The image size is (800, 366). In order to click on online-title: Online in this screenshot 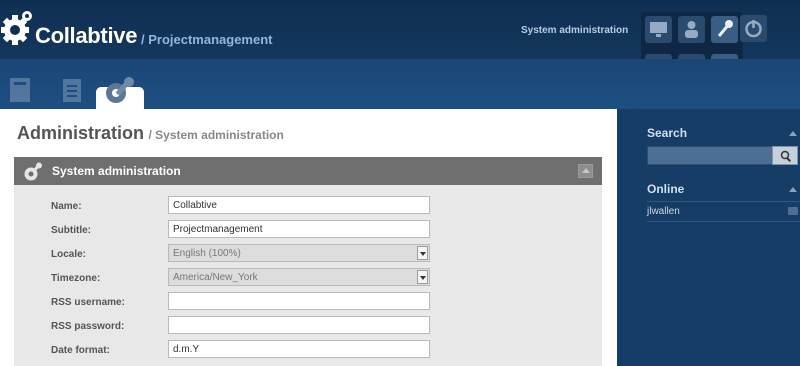, I will do `click(665, 189)`.